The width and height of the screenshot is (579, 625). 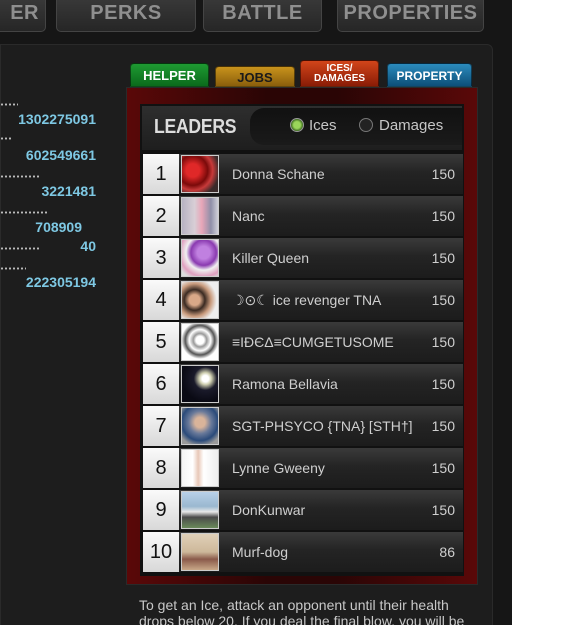 What do you see at coordinates (268, 510) in the screenshot?
I see `player-name: DonKunwar` at bounding box center [268, 510].